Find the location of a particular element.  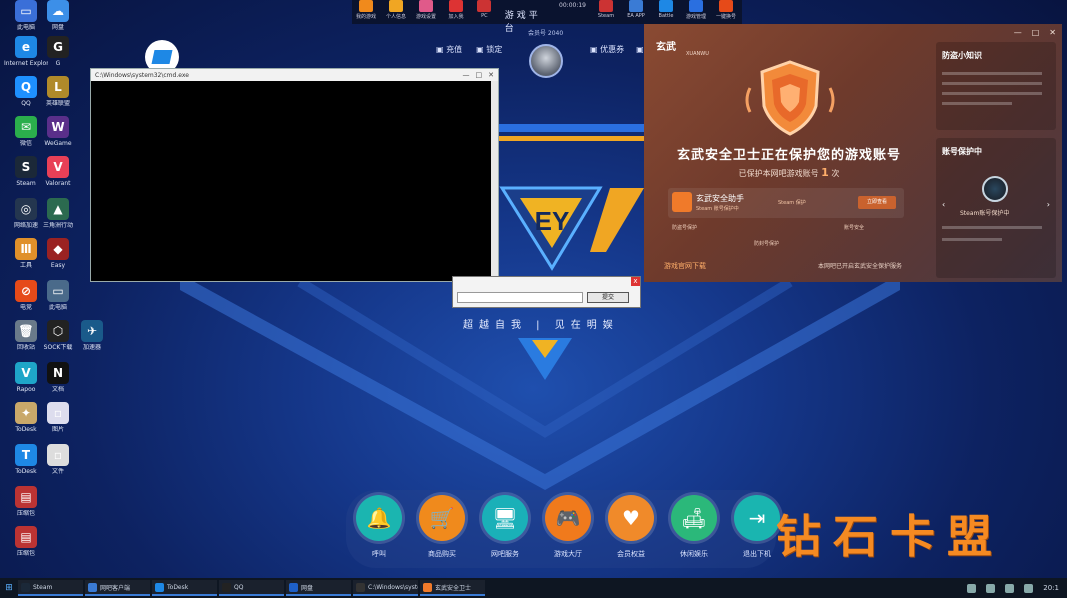

app-icon: S is located at coordinates (26, 167).